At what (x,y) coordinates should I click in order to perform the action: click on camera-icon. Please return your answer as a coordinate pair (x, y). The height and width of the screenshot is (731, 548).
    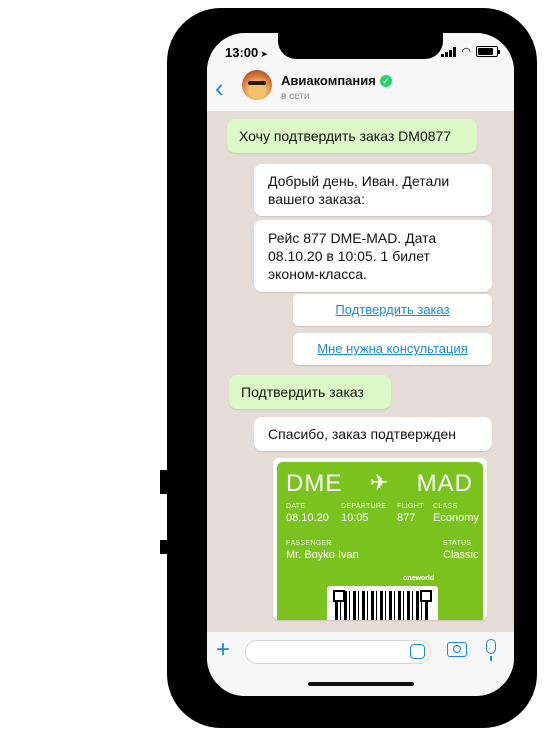
    Looking at the image, I should click on (457, 649).